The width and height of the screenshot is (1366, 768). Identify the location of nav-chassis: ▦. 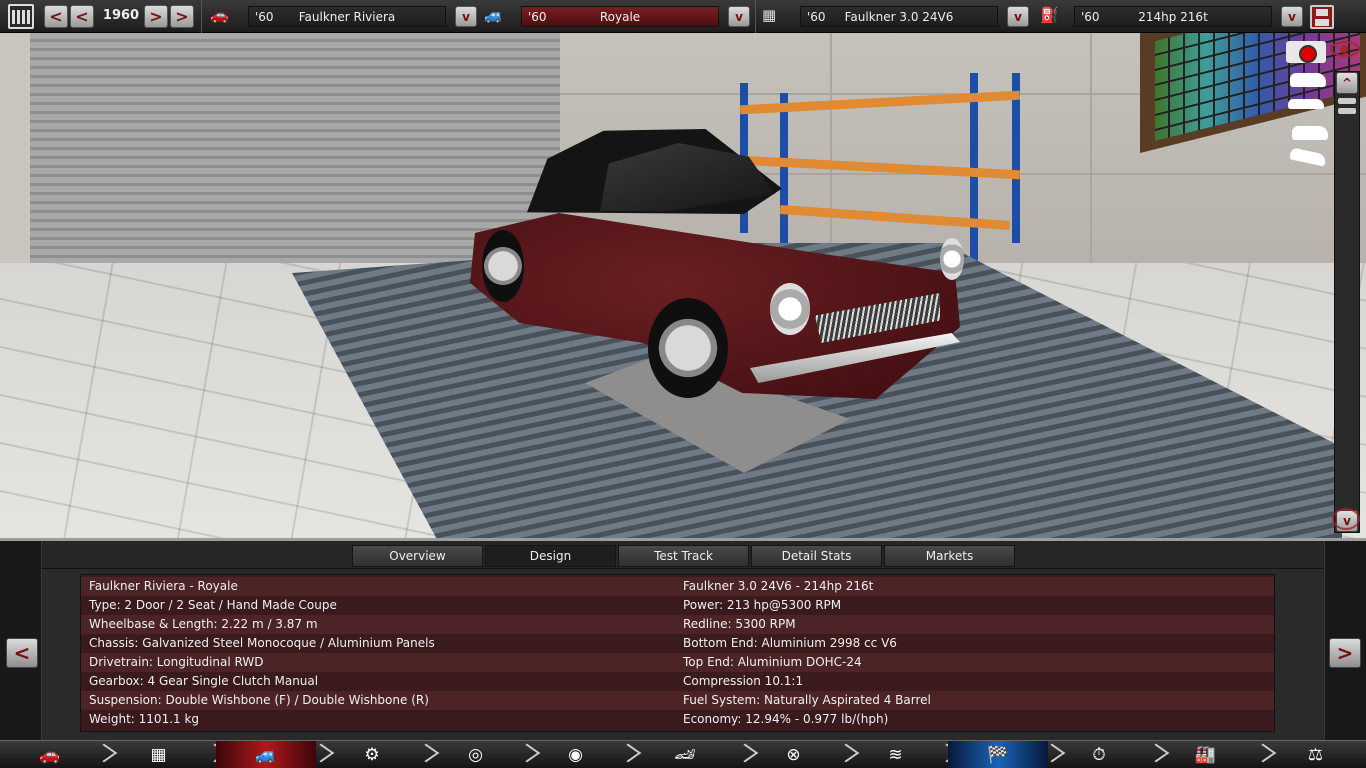
(158, 754).